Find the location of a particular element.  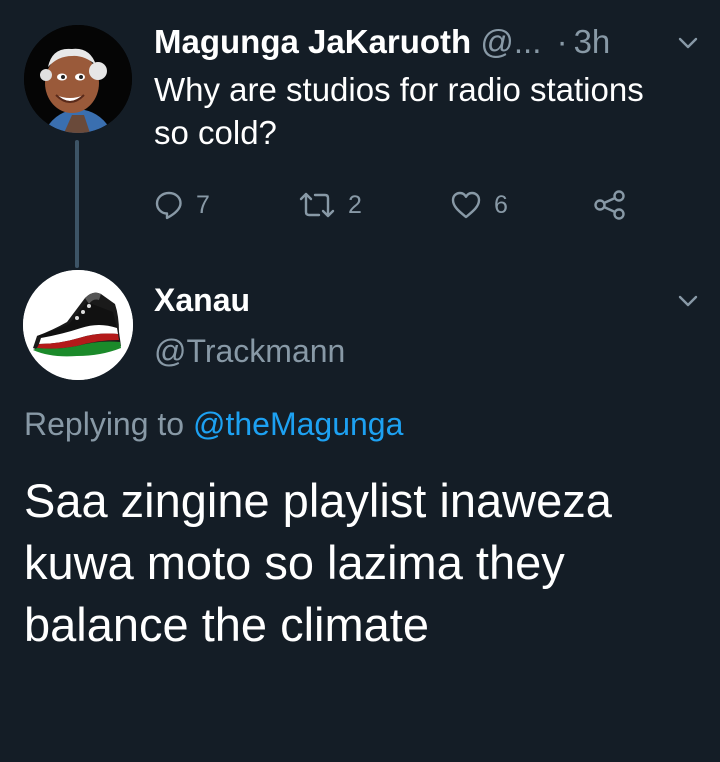

reply-author-name: Xanau is located at coordinates (202, 300).